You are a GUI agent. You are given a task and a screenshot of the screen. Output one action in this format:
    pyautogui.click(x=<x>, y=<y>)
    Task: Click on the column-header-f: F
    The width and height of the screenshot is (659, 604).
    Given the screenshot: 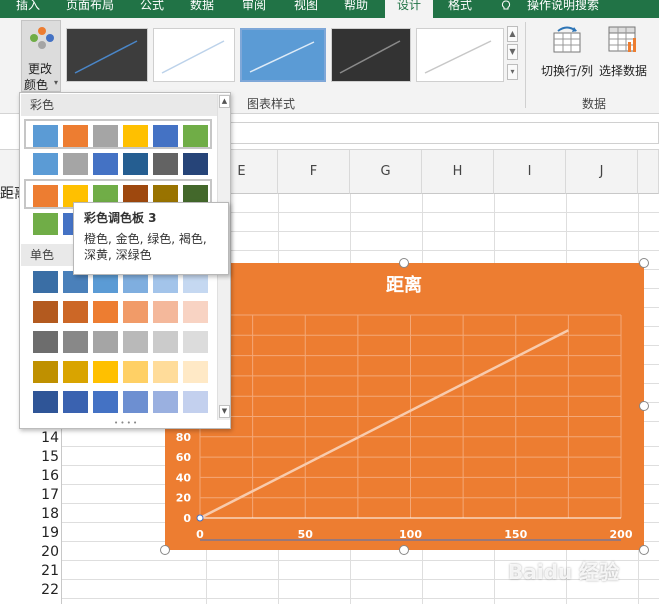 What is the action you would take?
    pyautogui.click(x=314, y=172)
    